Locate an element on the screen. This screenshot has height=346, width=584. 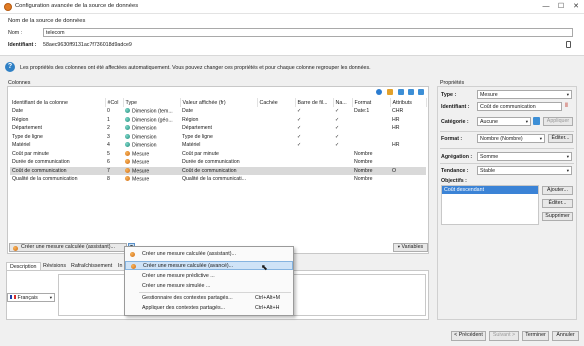
table-cell-na: ✓ is located at coordinates (337, 145).